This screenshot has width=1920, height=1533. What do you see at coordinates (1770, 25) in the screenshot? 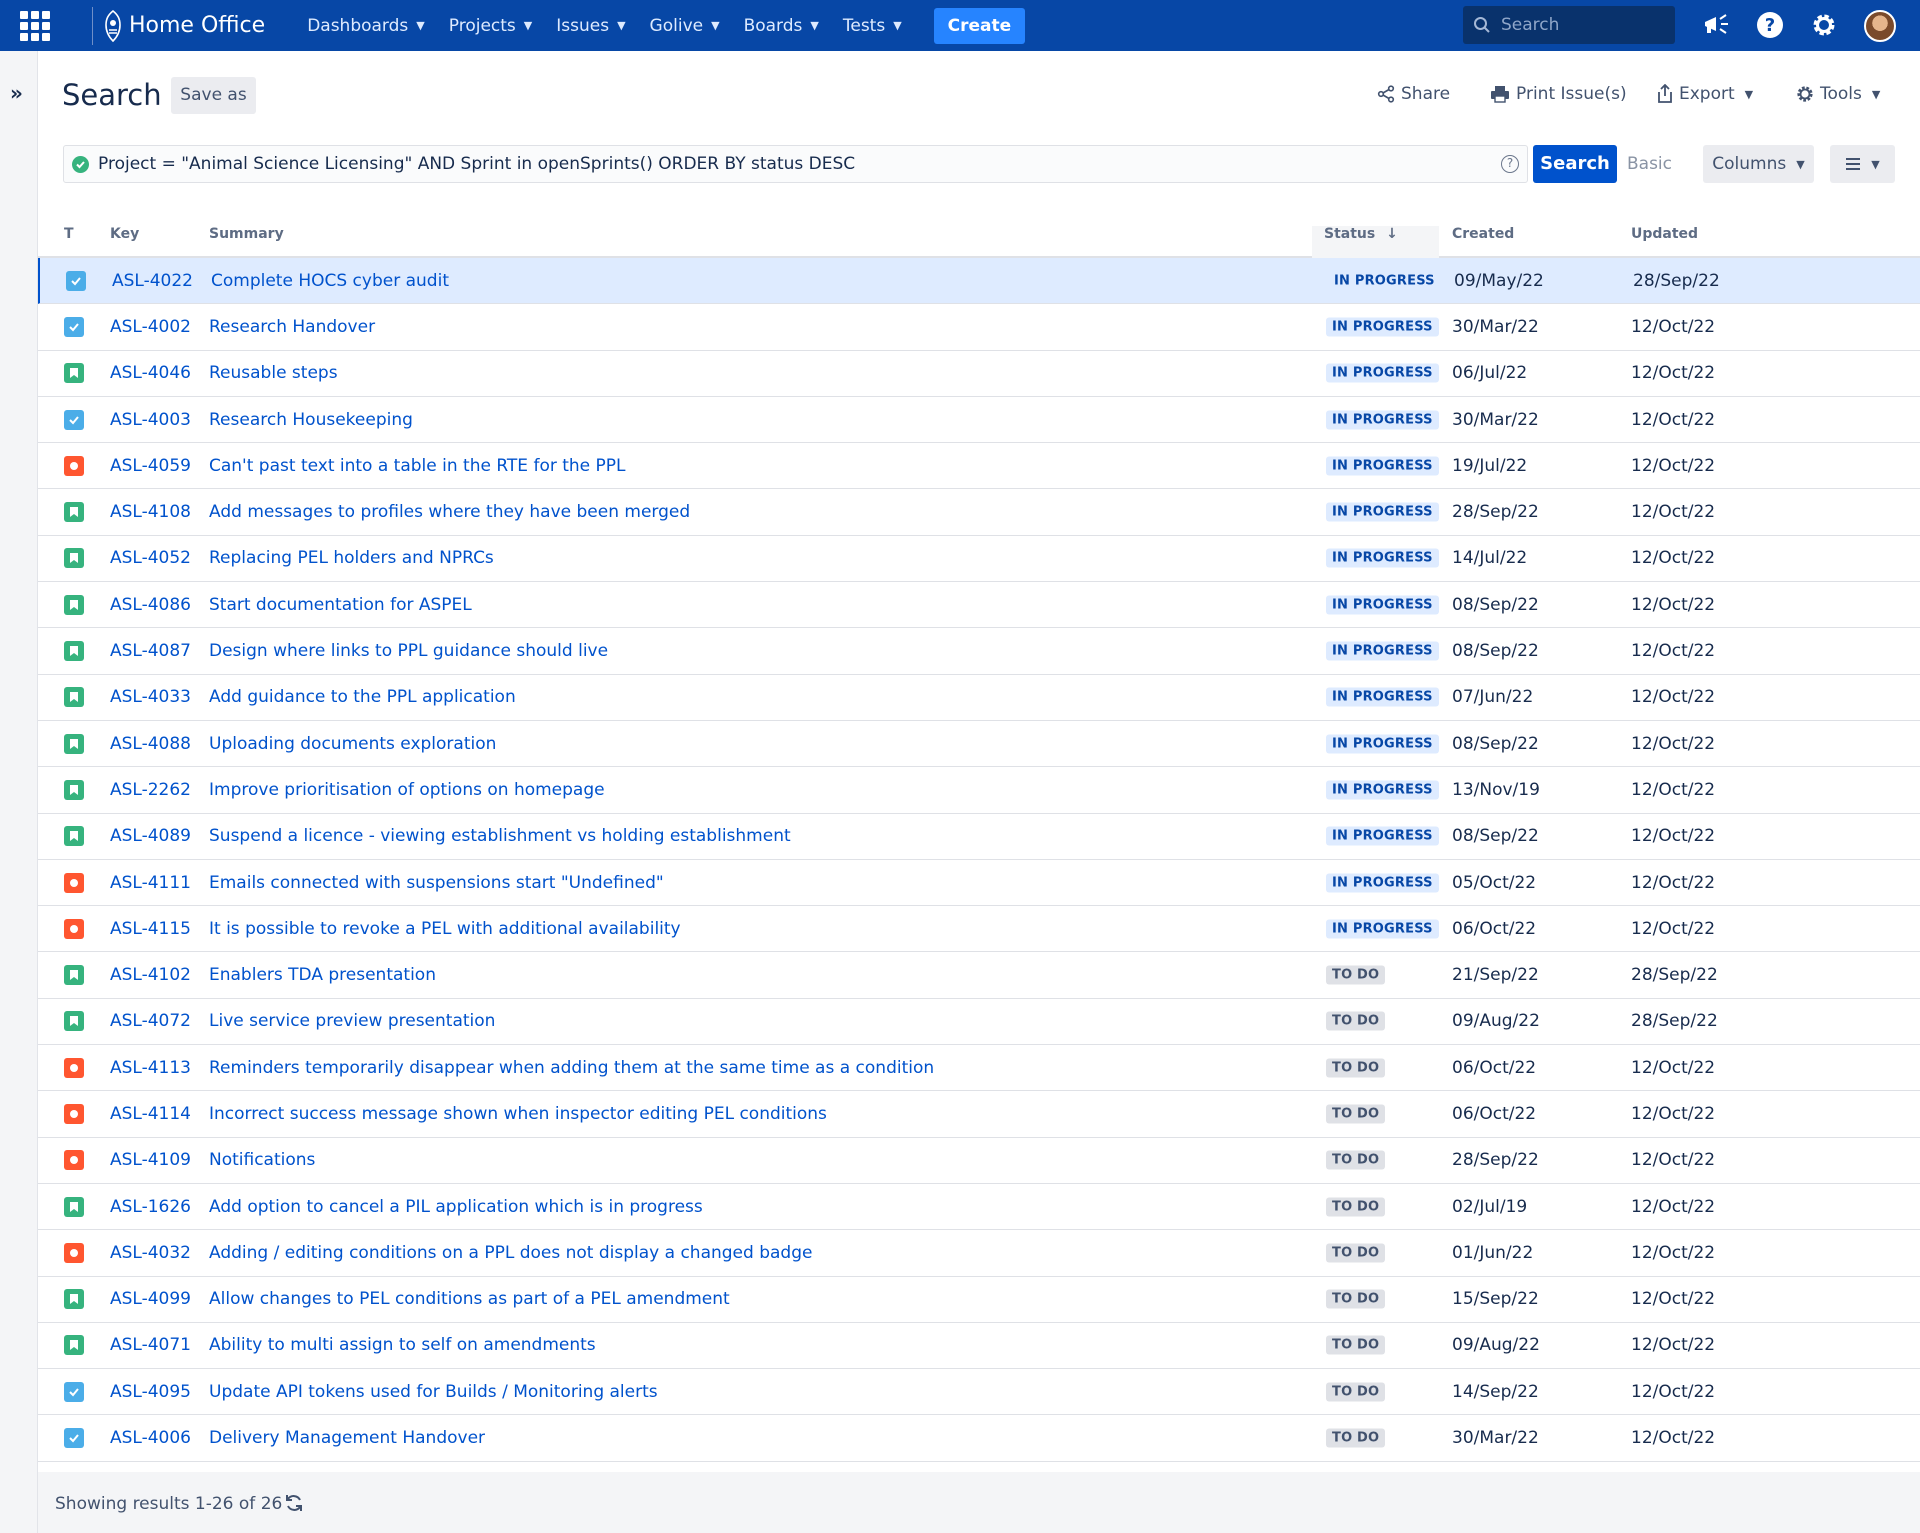
I see `help-icon: ?` at bounding box center [1770, 25].